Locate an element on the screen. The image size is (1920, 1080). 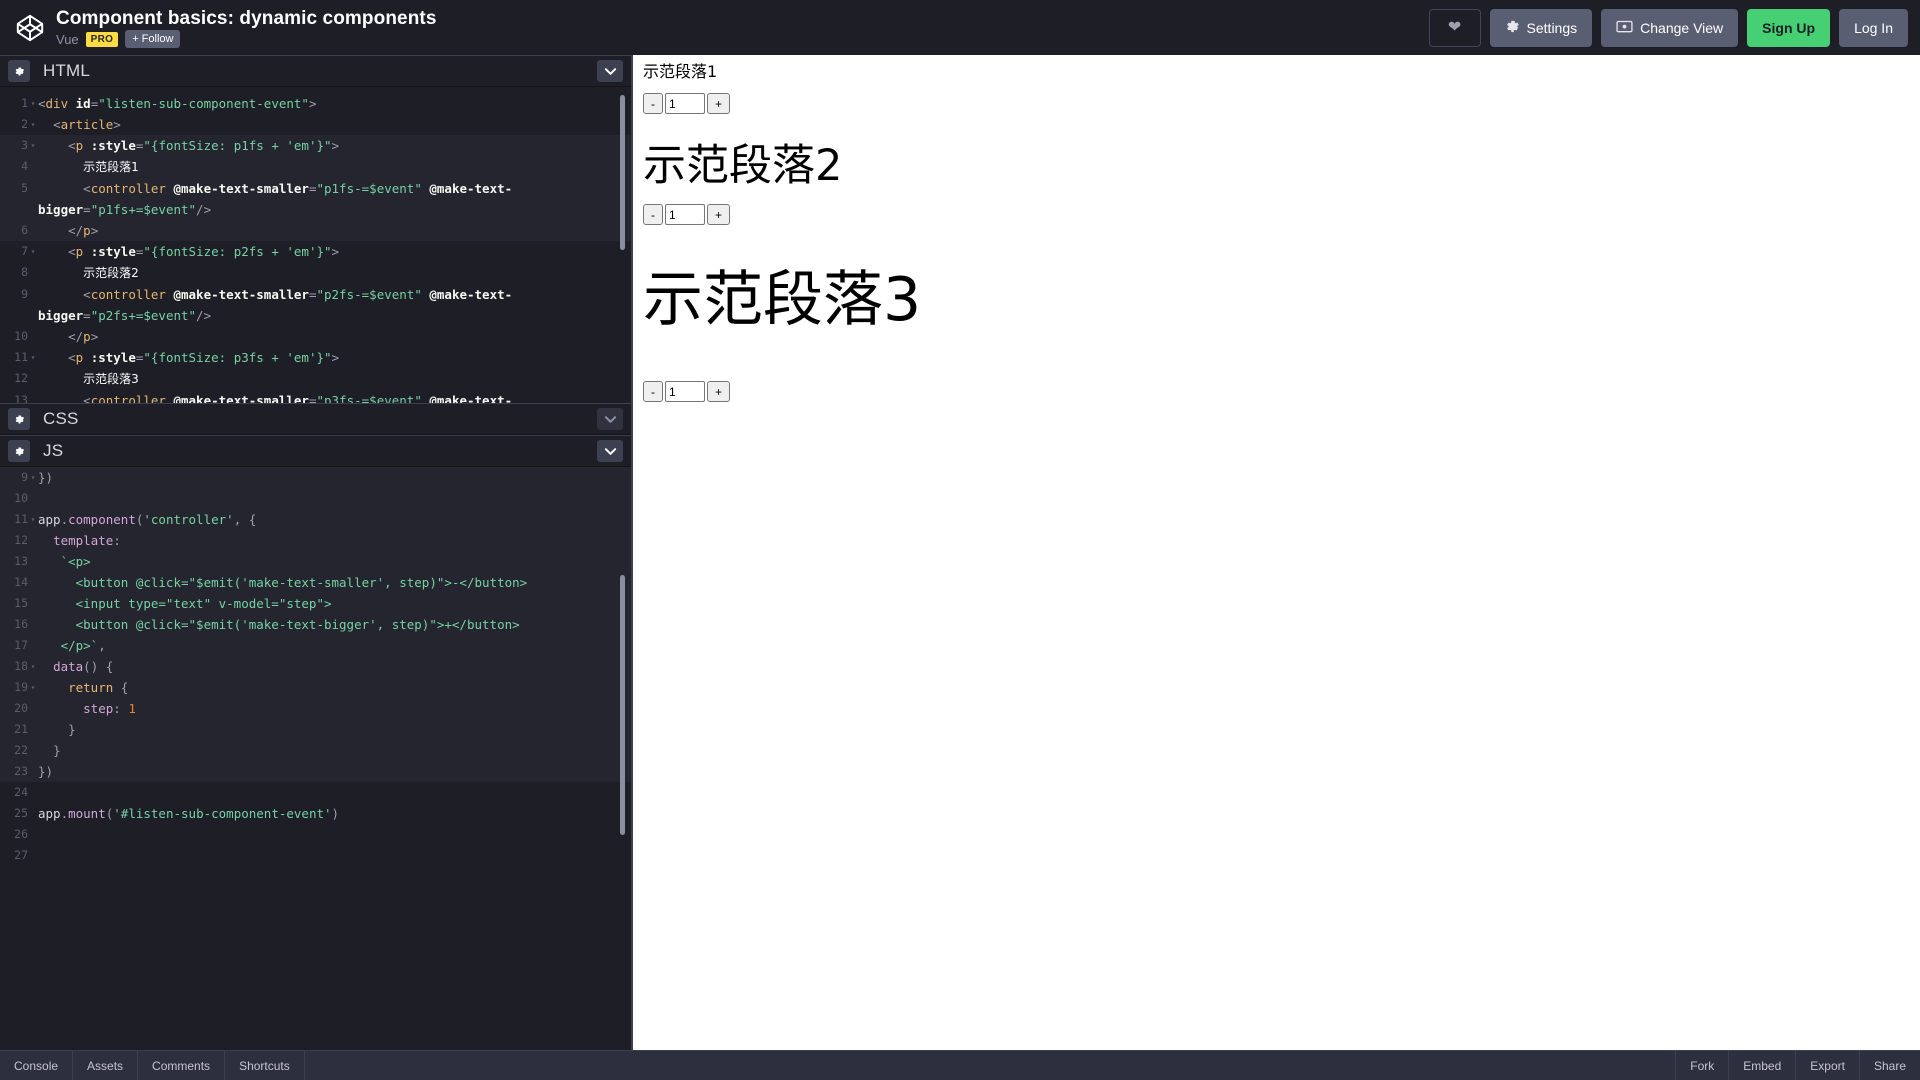
decrease-button-3: - is located at coordinates (653, 391).